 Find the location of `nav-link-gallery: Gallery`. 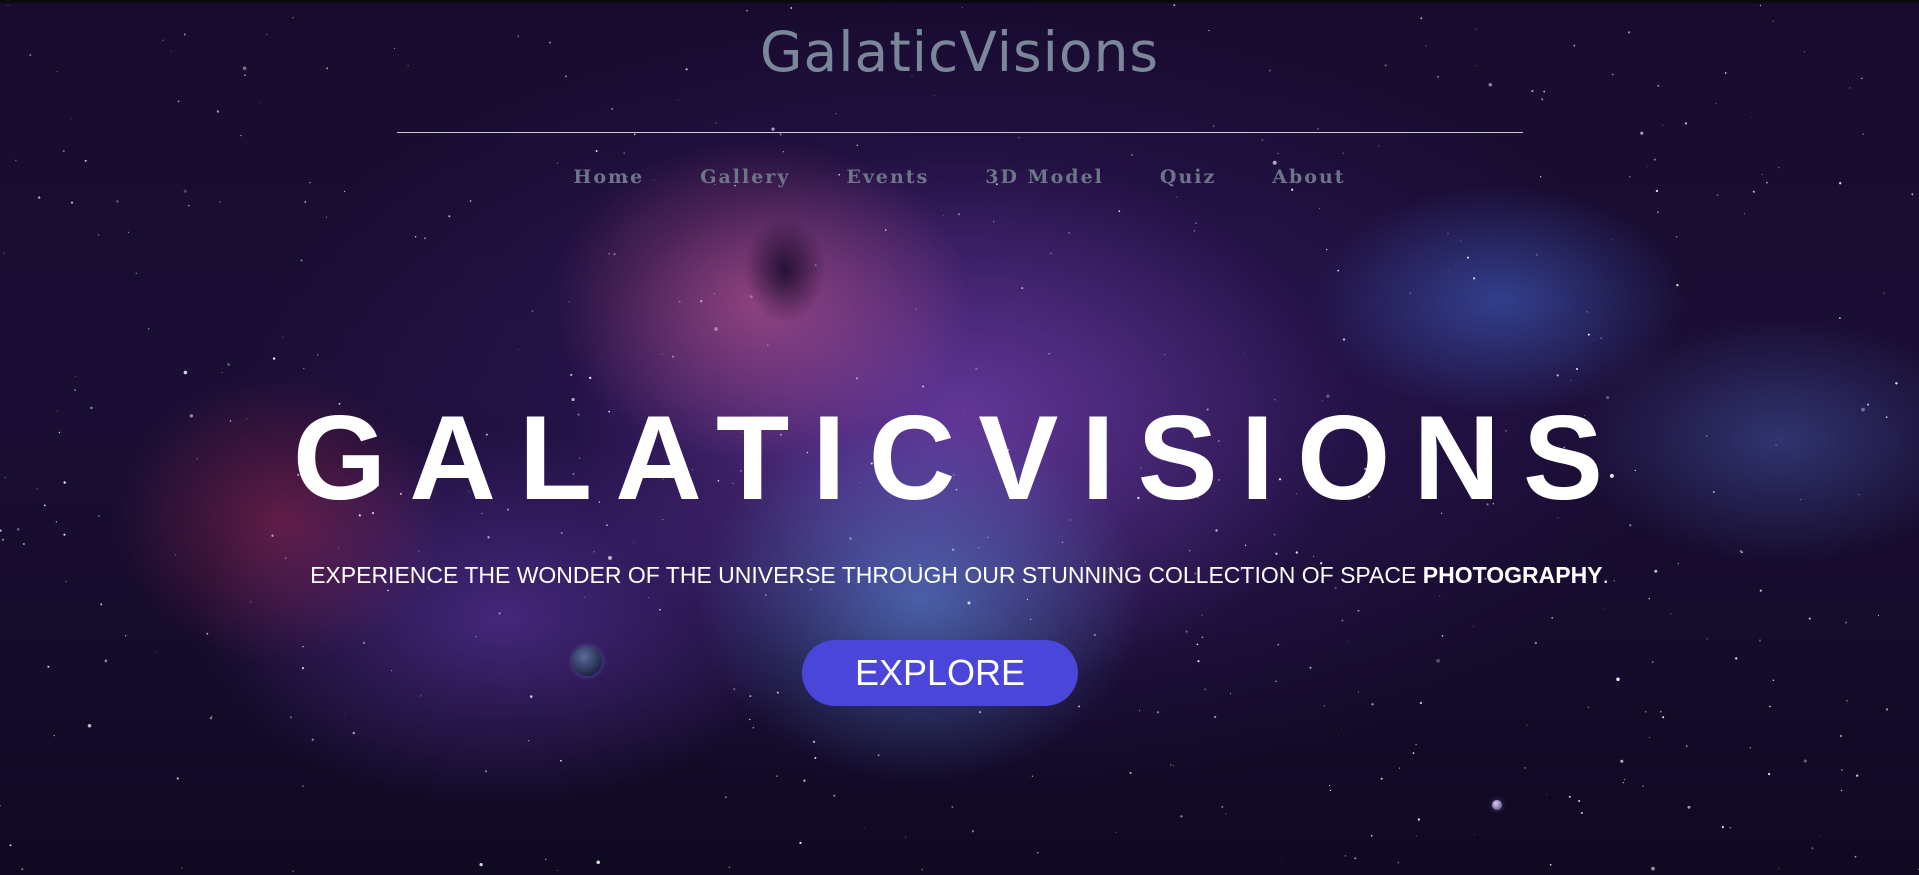

nav-link-gallery: Gallery is located at coordinates (745, 177).